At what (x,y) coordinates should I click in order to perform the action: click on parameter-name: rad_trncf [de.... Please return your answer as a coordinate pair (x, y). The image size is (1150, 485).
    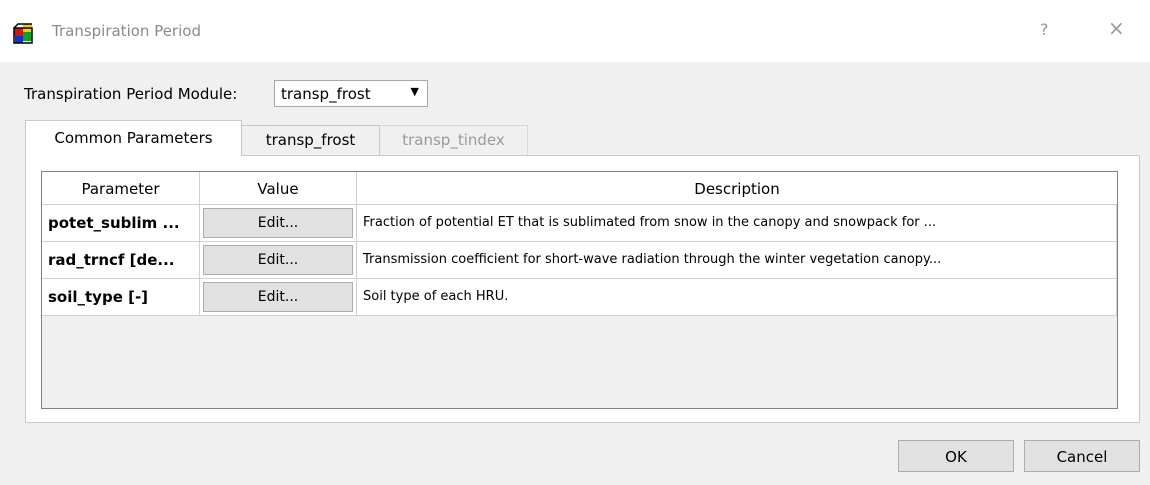
    Looking at the image, I should click on (111, 260).